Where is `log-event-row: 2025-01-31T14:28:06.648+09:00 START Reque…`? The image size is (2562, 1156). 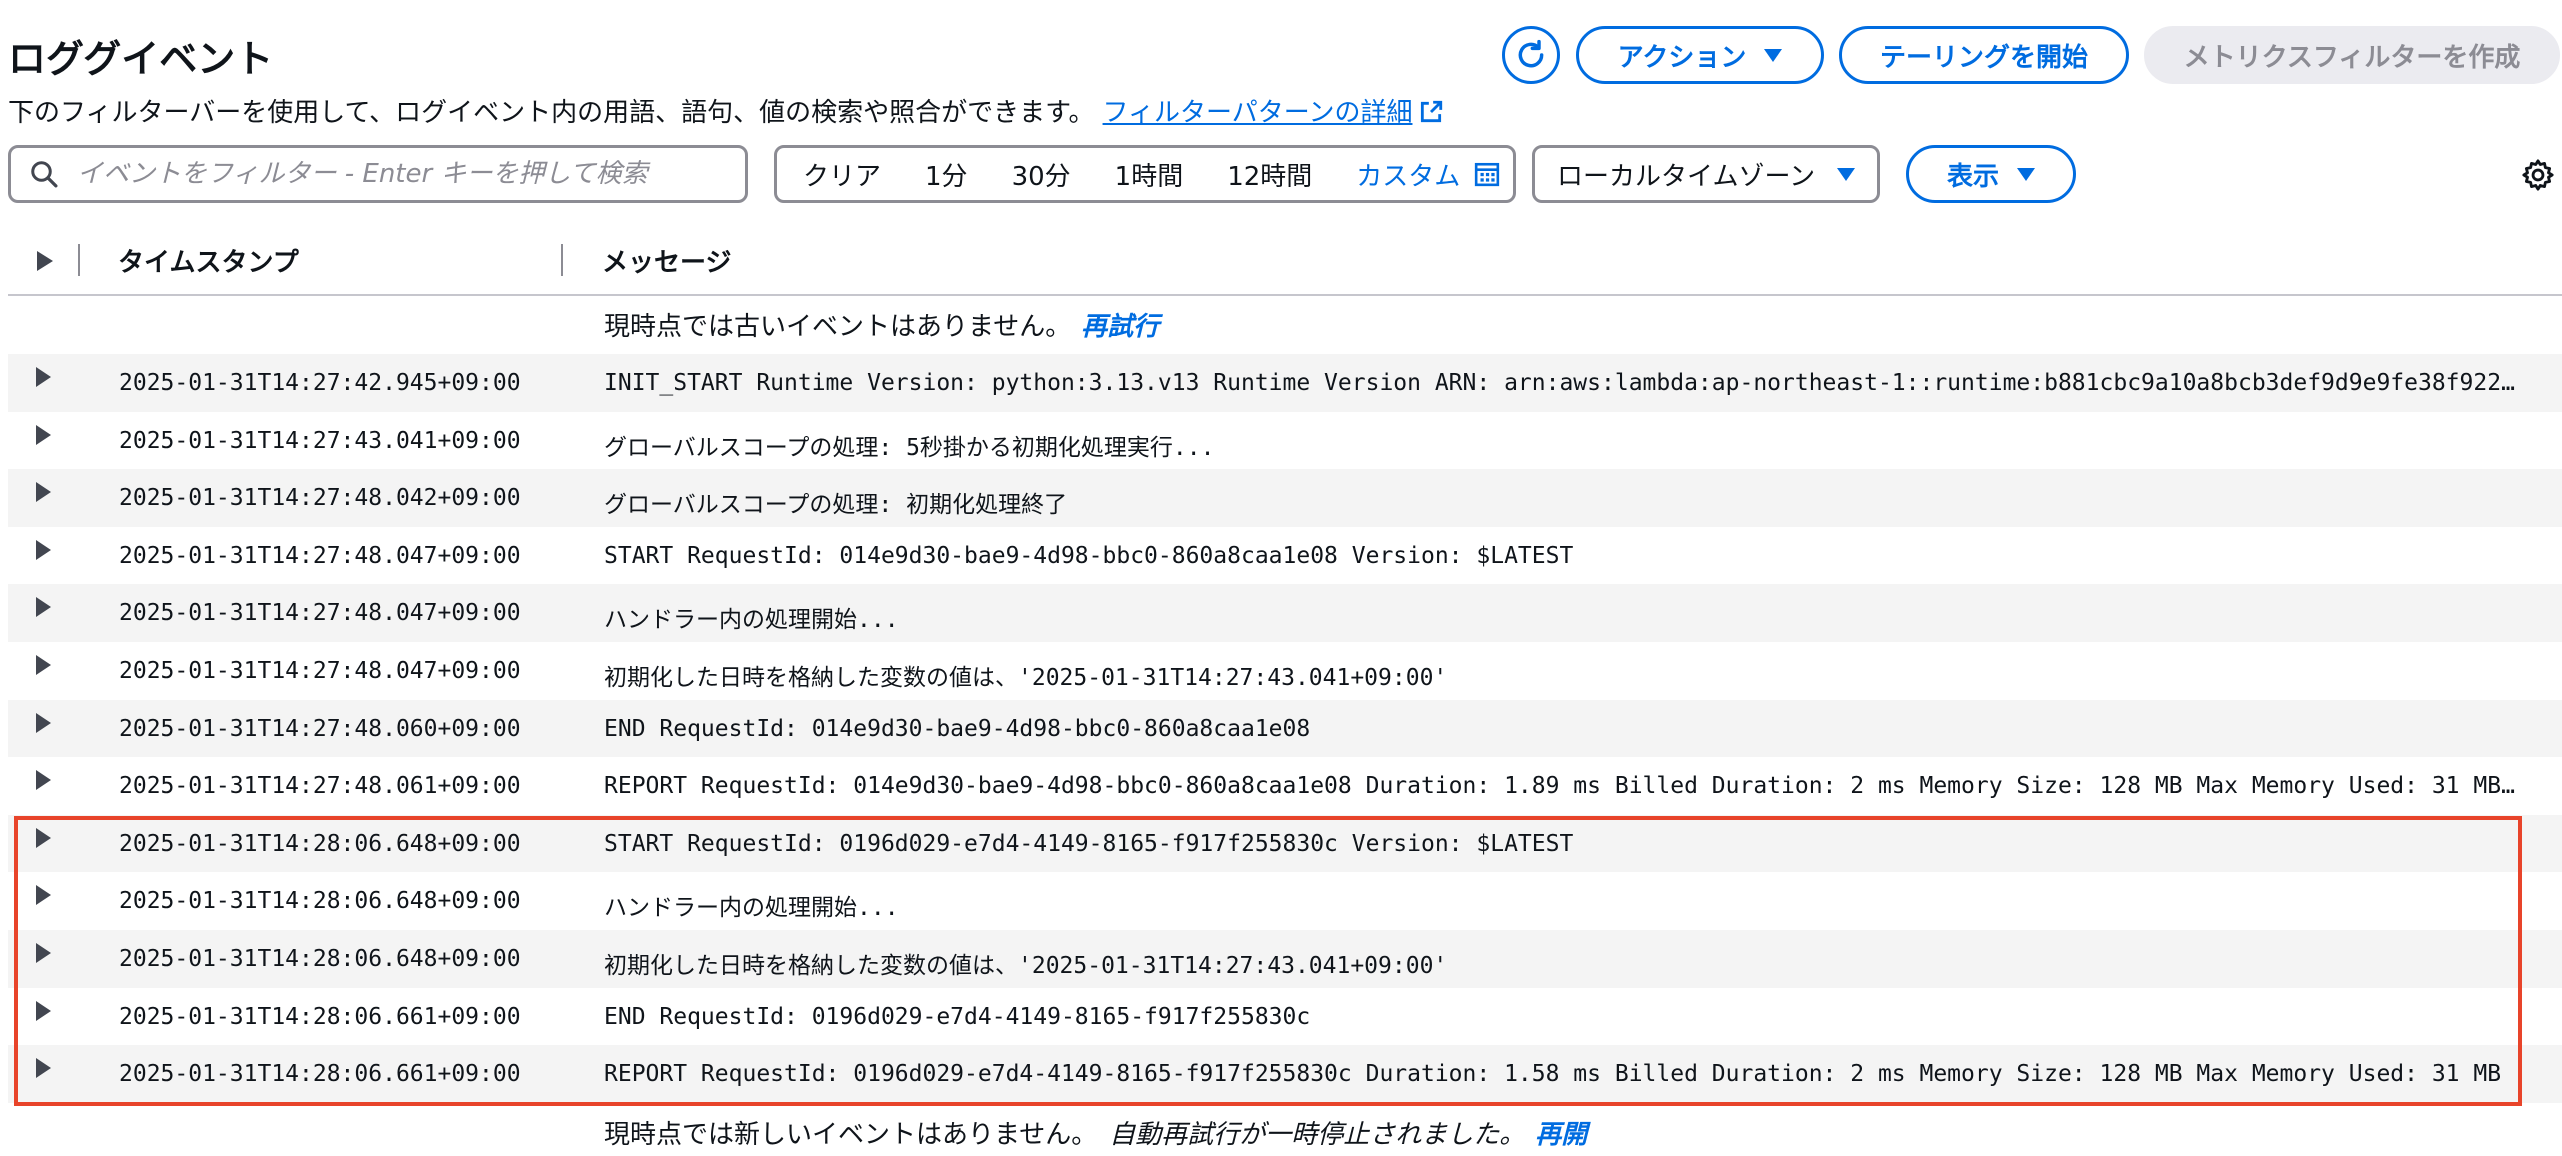 log-event-row: 2025-01-31T14:28:06.648+09:00 START Reque… is located at coordinates (1285, 843).